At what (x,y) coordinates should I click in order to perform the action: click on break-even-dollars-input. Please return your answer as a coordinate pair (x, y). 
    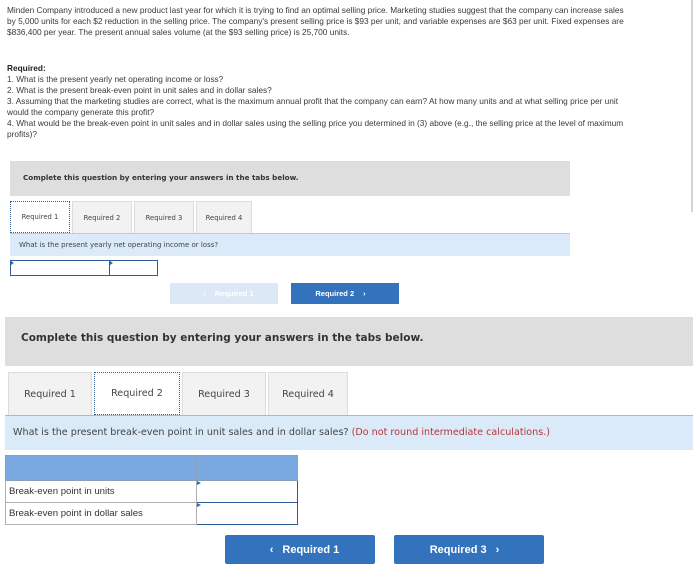
    Looking at the image, I should click on (247, 513).